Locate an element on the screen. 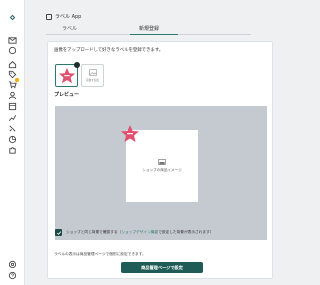  shop-design-link: ショップデザイン機能 is located at coordinates (139, 232).